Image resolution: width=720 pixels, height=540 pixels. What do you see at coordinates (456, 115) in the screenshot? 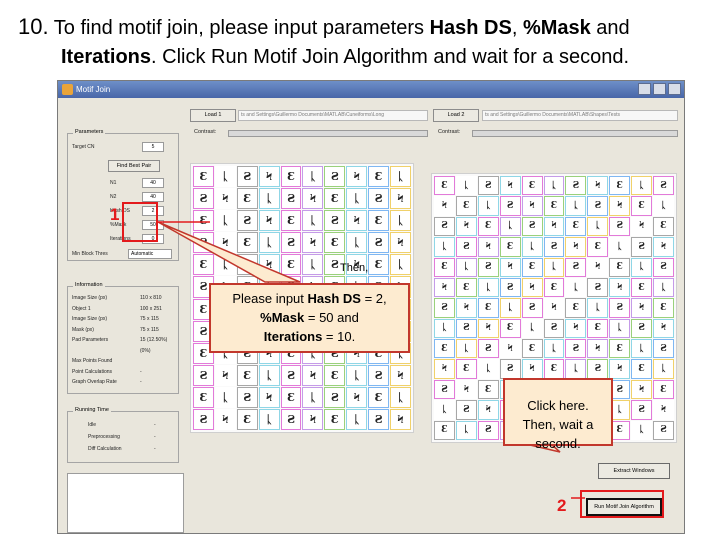
I see `load-2-button: Load 2` at bounding box center [456, 115].